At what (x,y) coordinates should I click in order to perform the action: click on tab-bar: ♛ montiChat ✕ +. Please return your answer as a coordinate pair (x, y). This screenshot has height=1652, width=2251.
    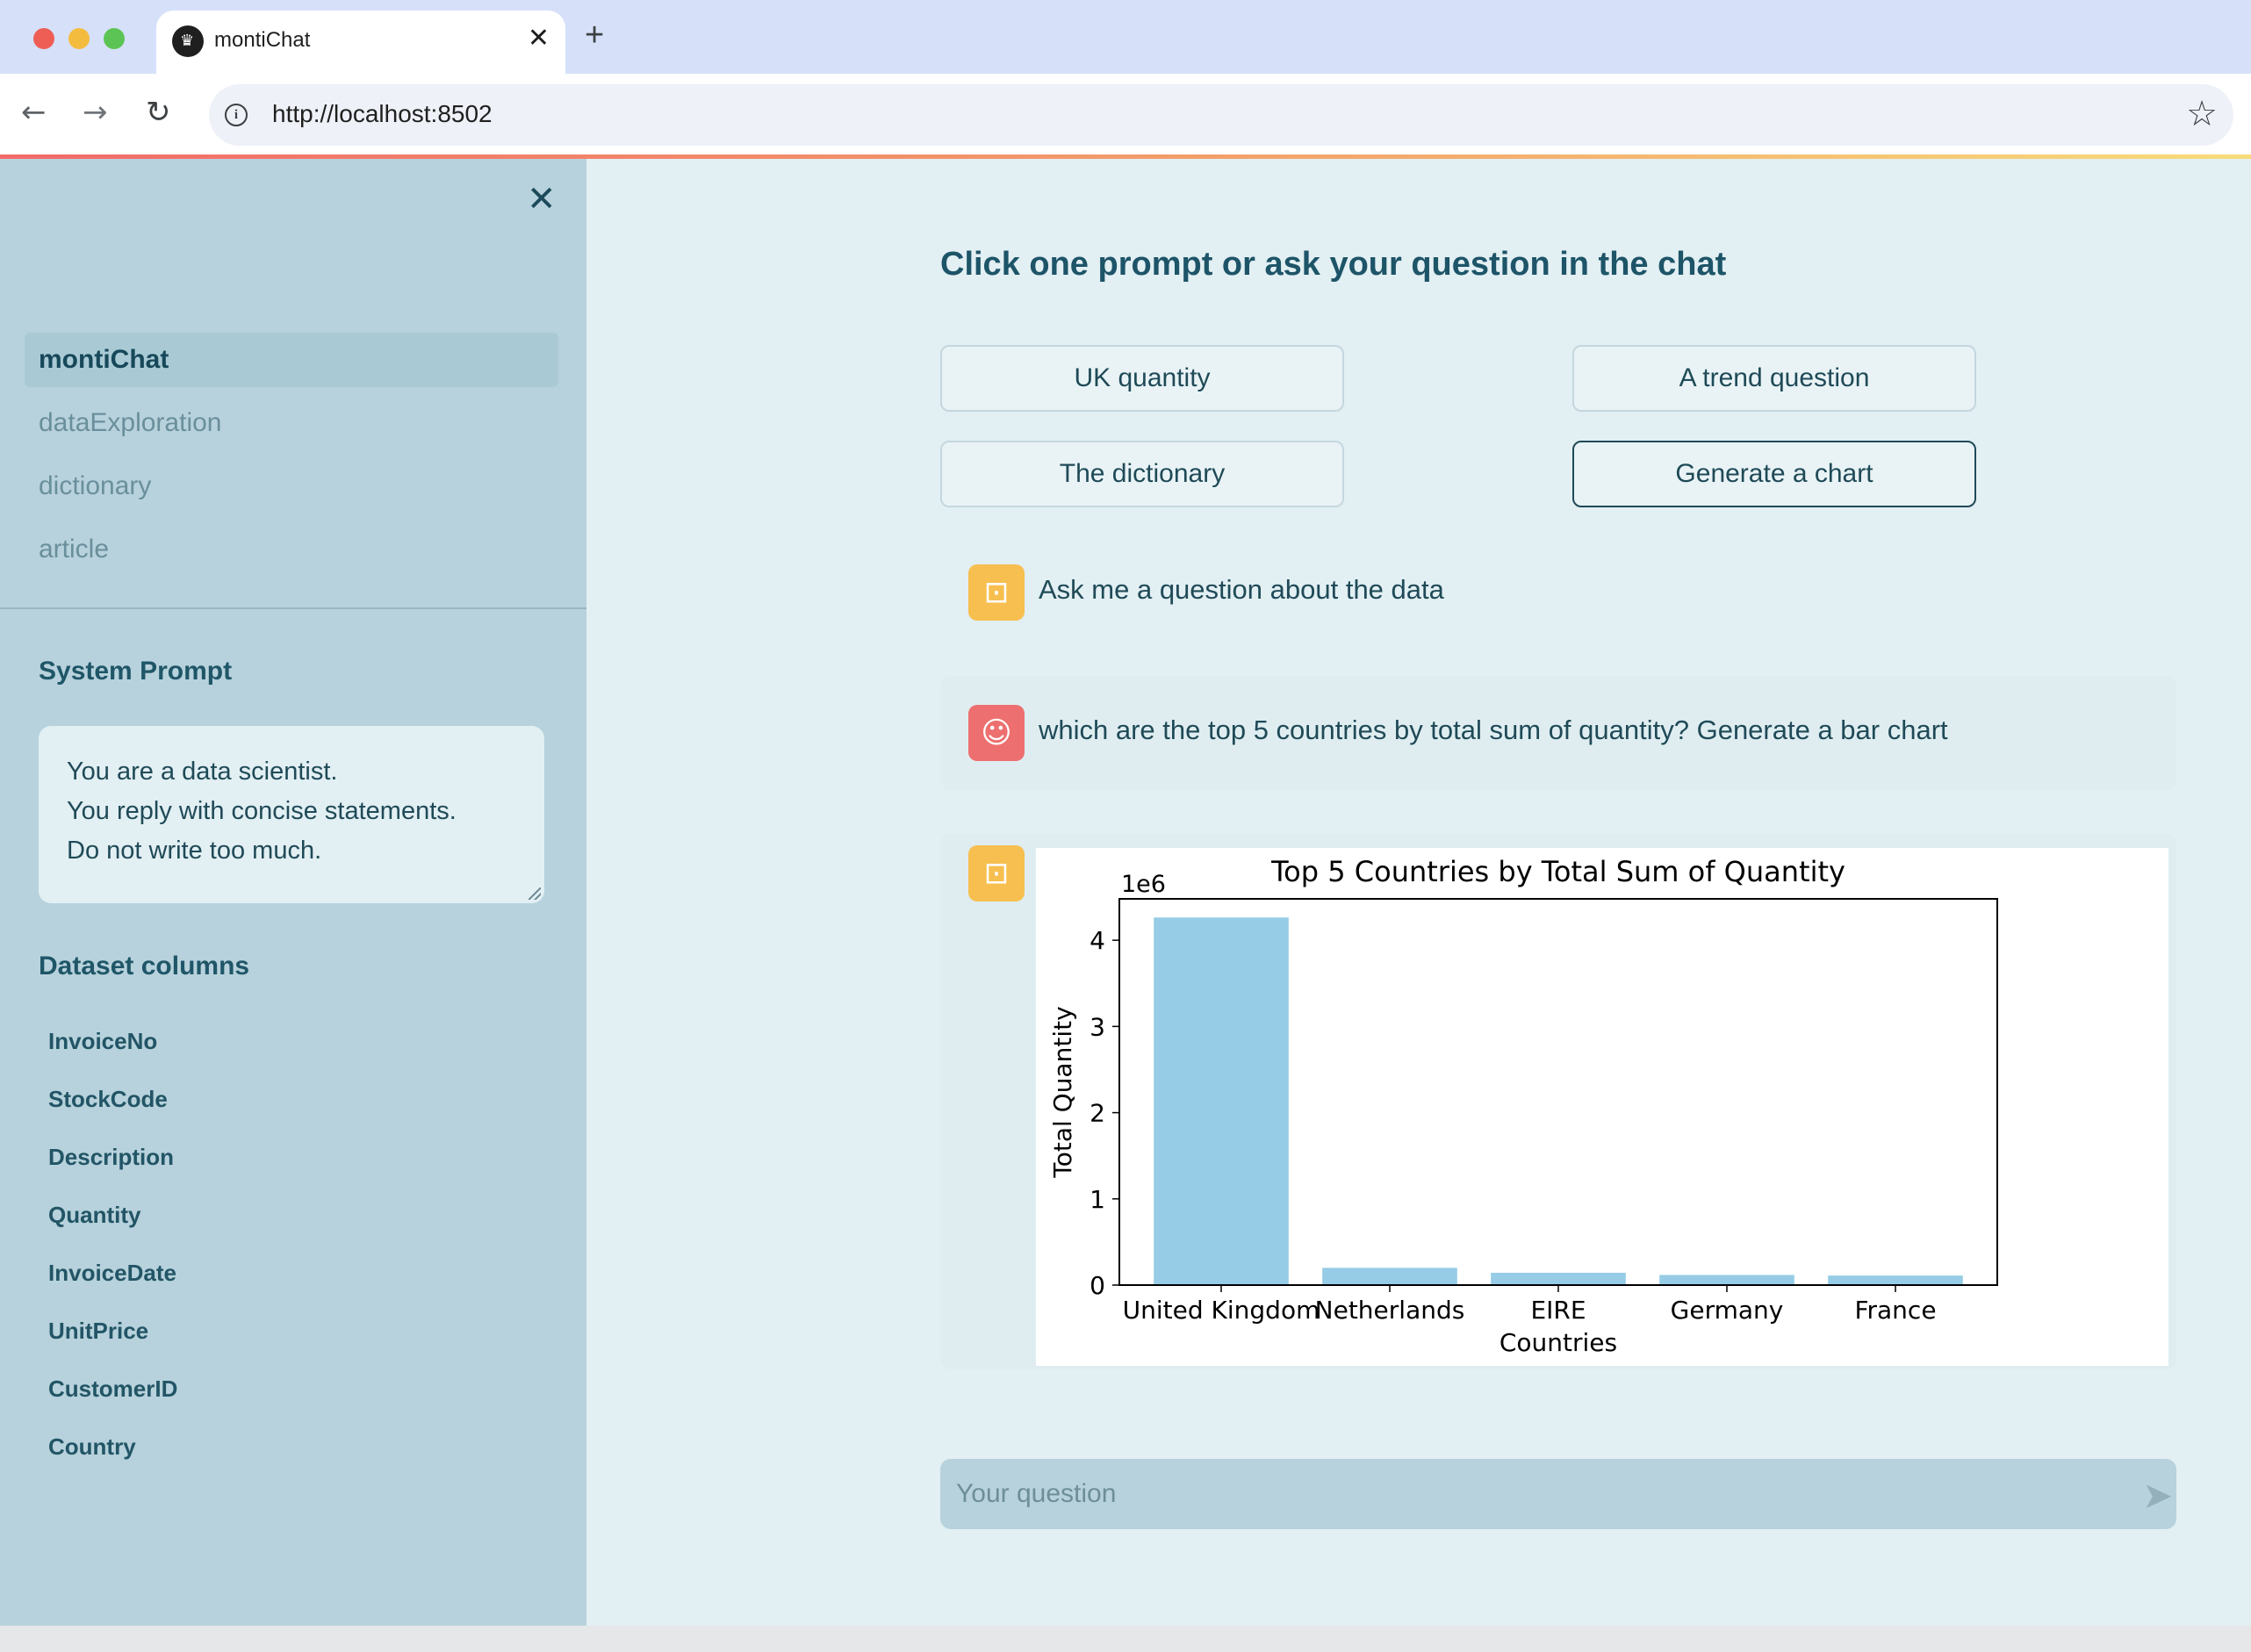
    Looking at the image, I should click on (1125, 37).